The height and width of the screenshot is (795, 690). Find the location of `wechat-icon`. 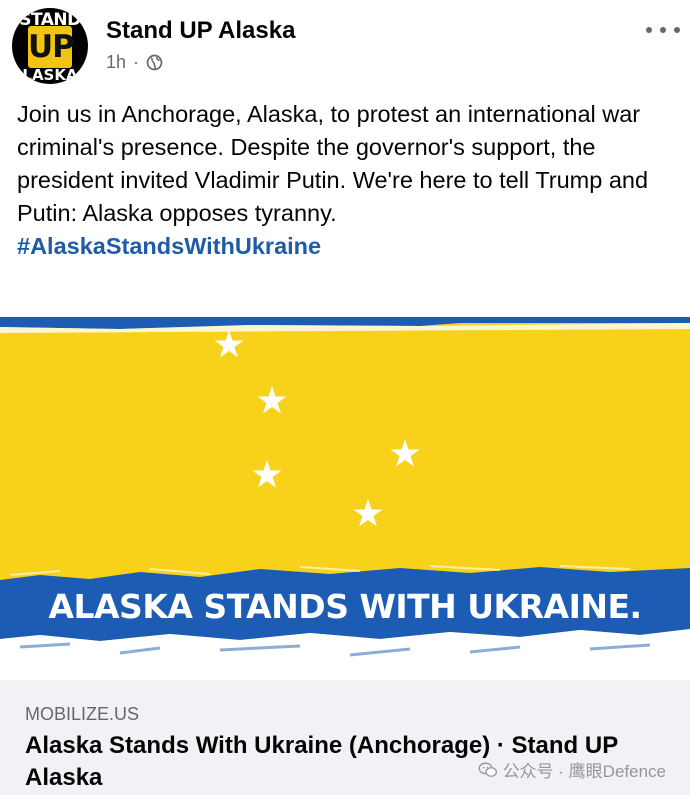

wechat-icon is located at coordinates (487, 769).